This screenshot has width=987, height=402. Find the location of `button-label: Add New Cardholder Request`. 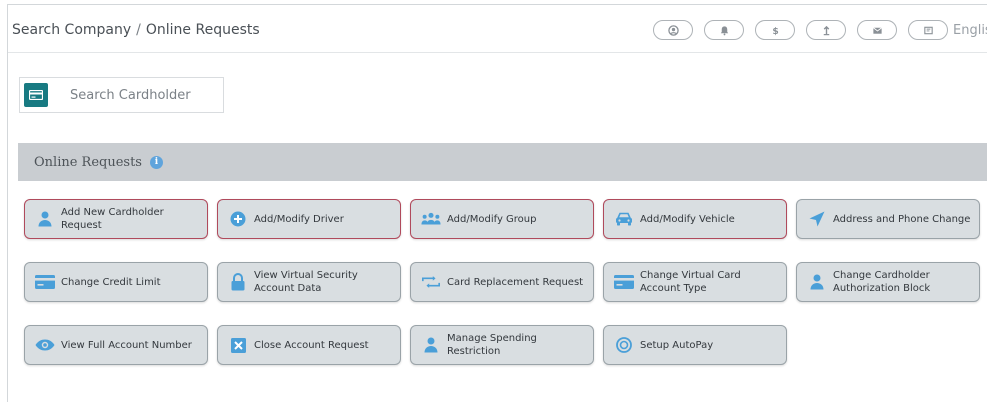

button-label: Add New Cardholder Request is located at coordinates (112, 219).